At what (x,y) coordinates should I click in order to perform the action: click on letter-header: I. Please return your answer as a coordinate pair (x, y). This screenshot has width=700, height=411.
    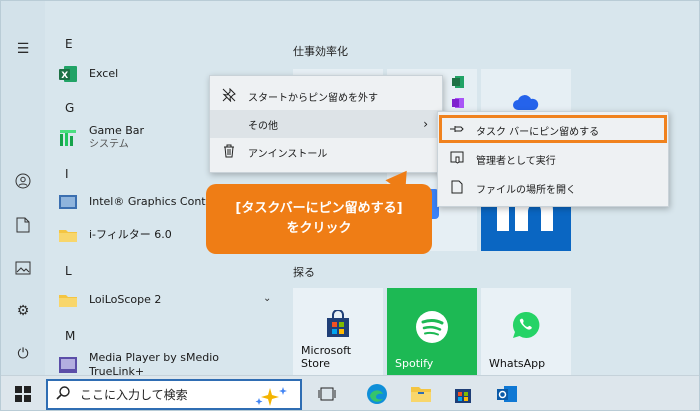
    Looking at the image, I should click on (67, 174).